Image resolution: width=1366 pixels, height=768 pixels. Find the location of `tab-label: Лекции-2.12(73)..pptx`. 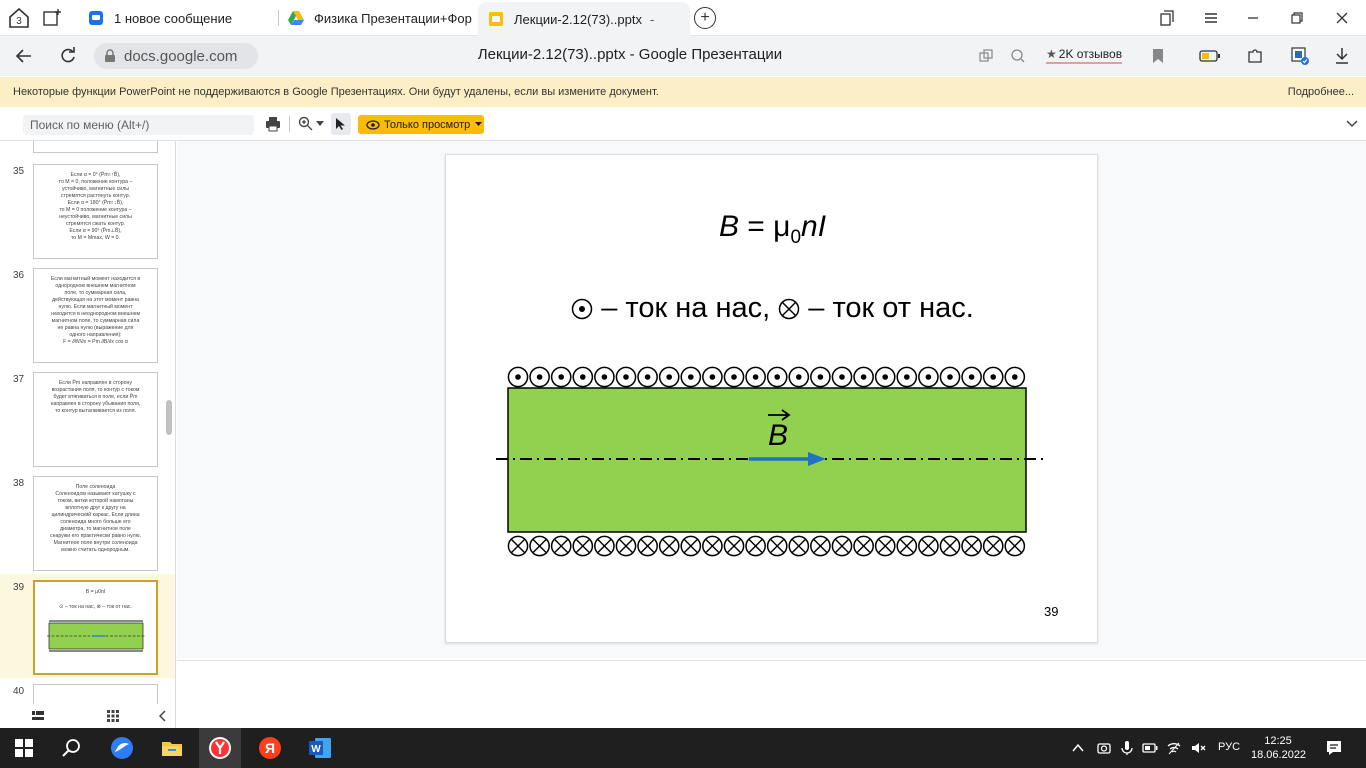

tab-label: Лекции-2.12(73)..pptx is located at coordinates (578, 19).